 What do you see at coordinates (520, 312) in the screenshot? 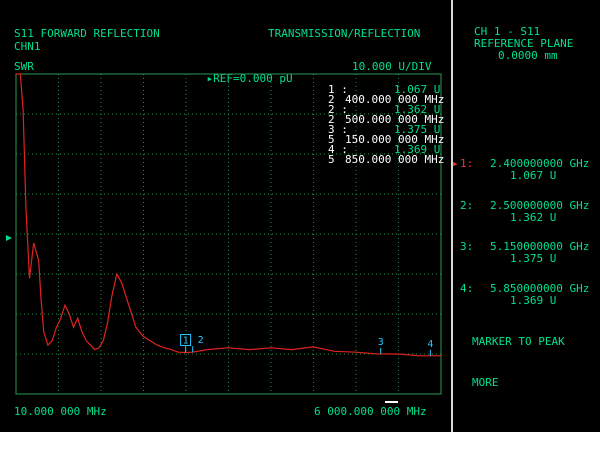
I see `softkey-marker-4: 4: 5.850000000 GHz 1.369 U` at bounding box center [520, 312].